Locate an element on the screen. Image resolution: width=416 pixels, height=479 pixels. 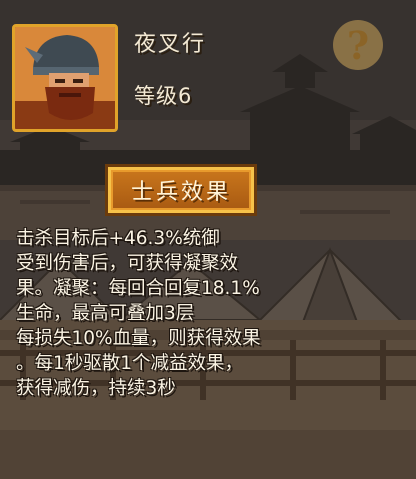
help-symbol: ? is located at coordinates (358, 45).